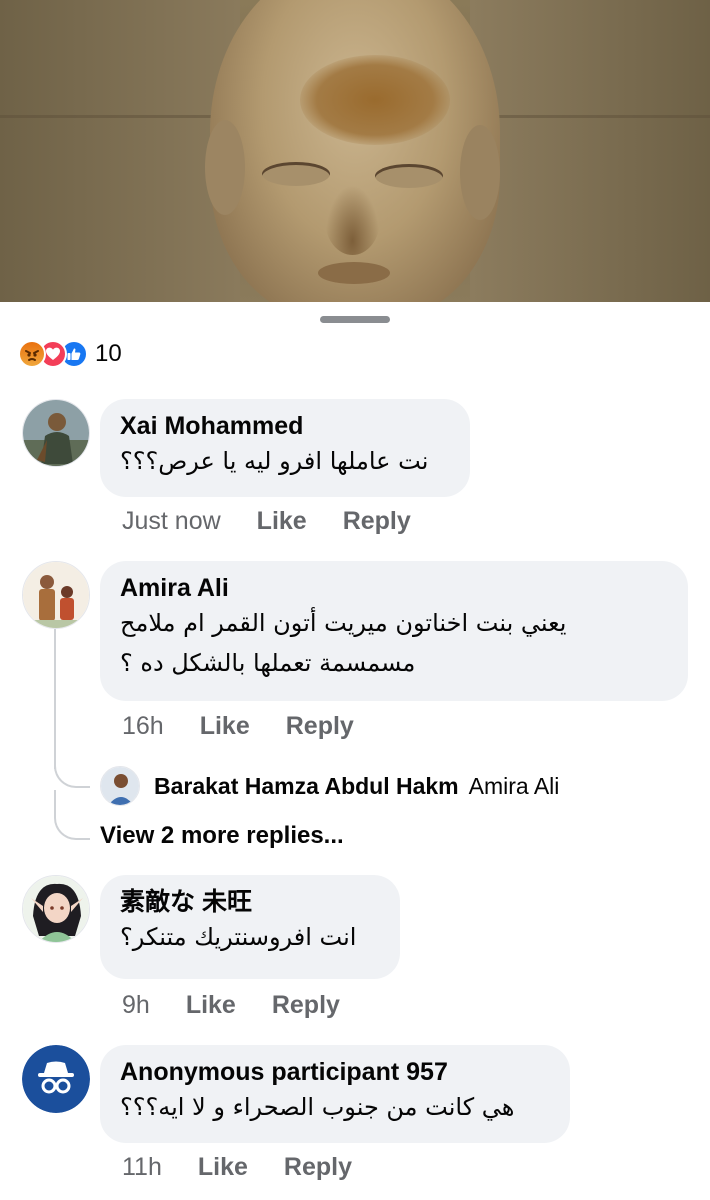  What do you see at coordinates (250, 902) in the screenshot?
I see `comment-author: 素敵な 未旺` at bounding box center [250, 902].